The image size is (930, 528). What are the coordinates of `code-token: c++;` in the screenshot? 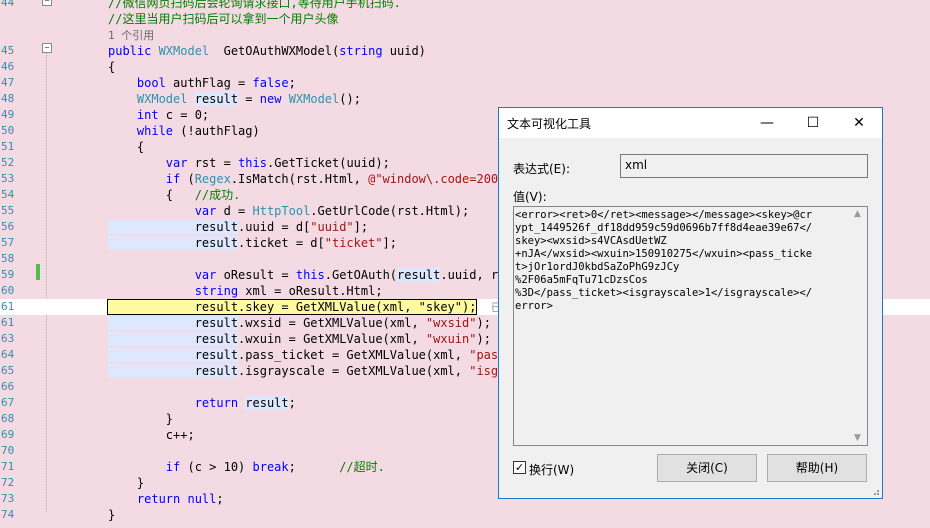 It's located at (151, 435).